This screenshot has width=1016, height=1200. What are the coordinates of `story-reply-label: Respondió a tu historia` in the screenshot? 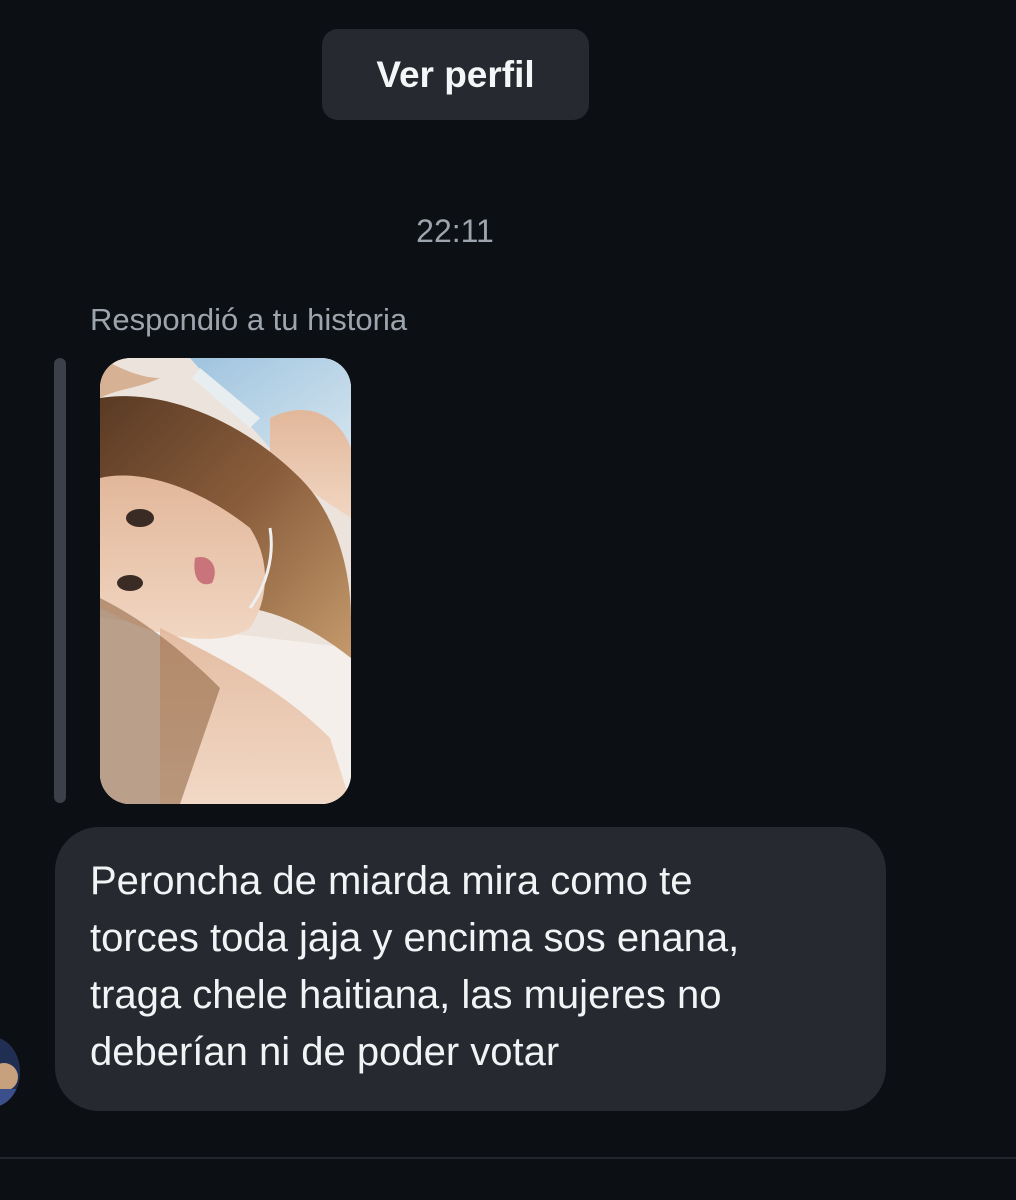 It's located at (249, 319).